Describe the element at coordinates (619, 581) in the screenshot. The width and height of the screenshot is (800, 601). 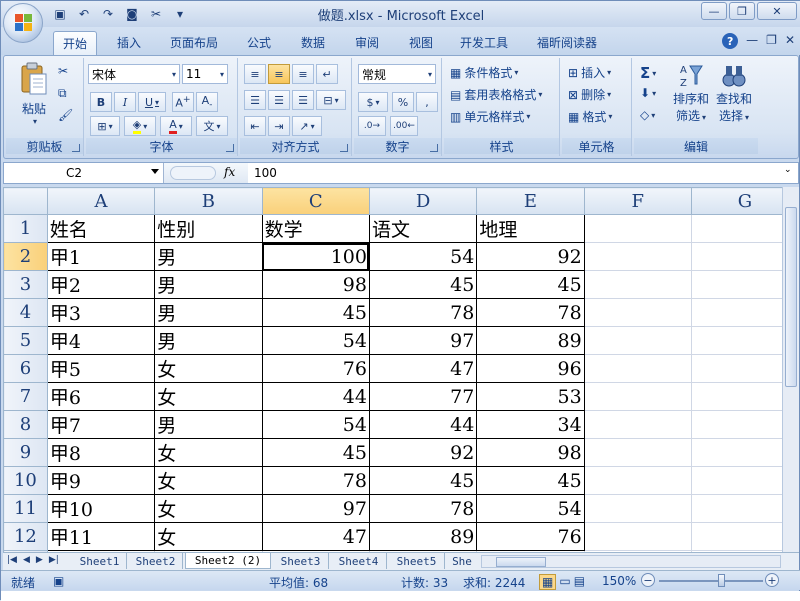
I see `zoom-level: 150%` at that location.